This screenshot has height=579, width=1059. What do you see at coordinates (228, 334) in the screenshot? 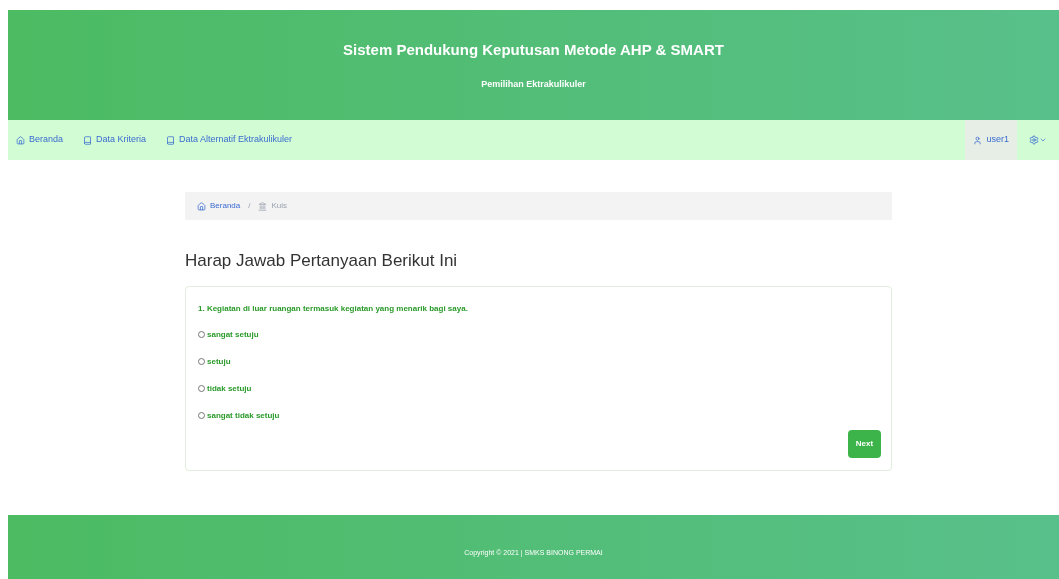
I see `answer-option: sangat setuju` at bounding box center [228, 334].